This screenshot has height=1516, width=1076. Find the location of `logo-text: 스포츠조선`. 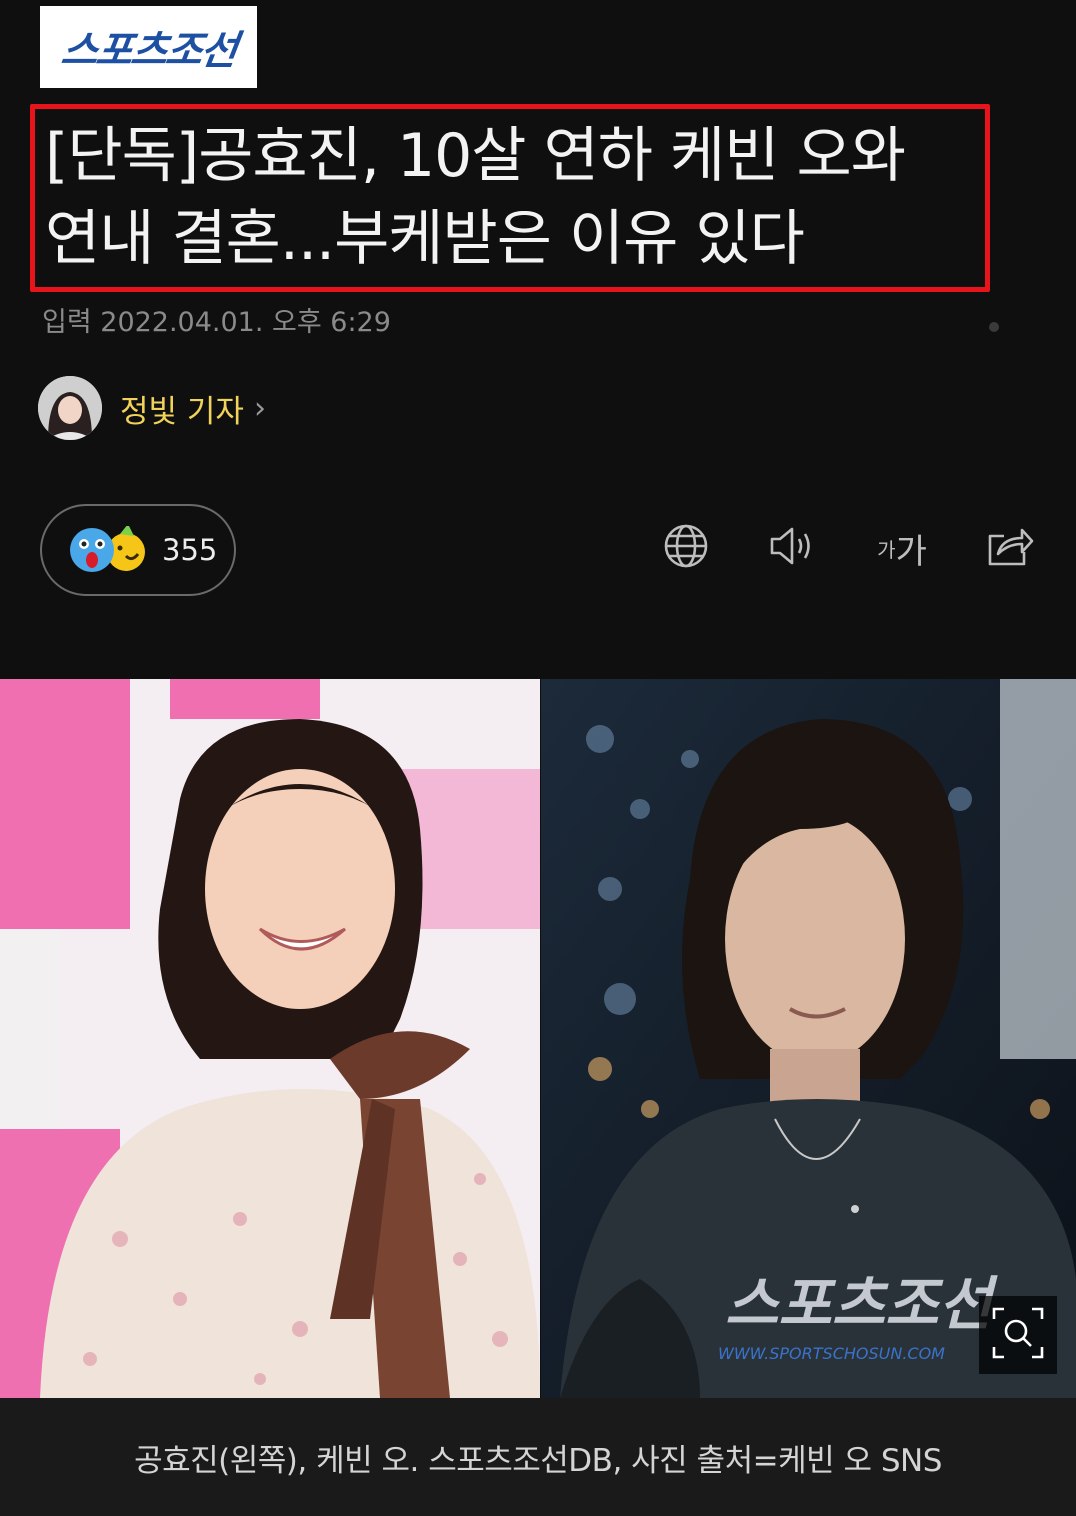

logo-text: 스포츠조선 is located at coordinates (148, 51).